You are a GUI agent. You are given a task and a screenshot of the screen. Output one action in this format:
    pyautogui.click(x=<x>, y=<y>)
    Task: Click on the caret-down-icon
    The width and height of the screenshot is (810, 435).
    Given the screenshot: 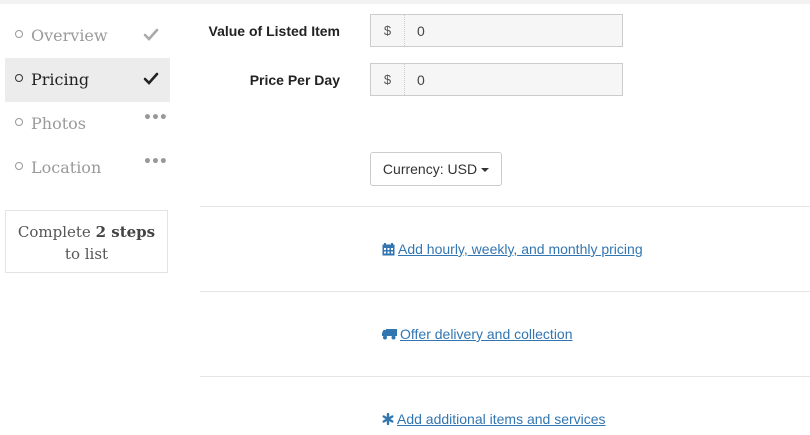 What is the action you would take?
    pyautogui.click(x=485, y=169)
    